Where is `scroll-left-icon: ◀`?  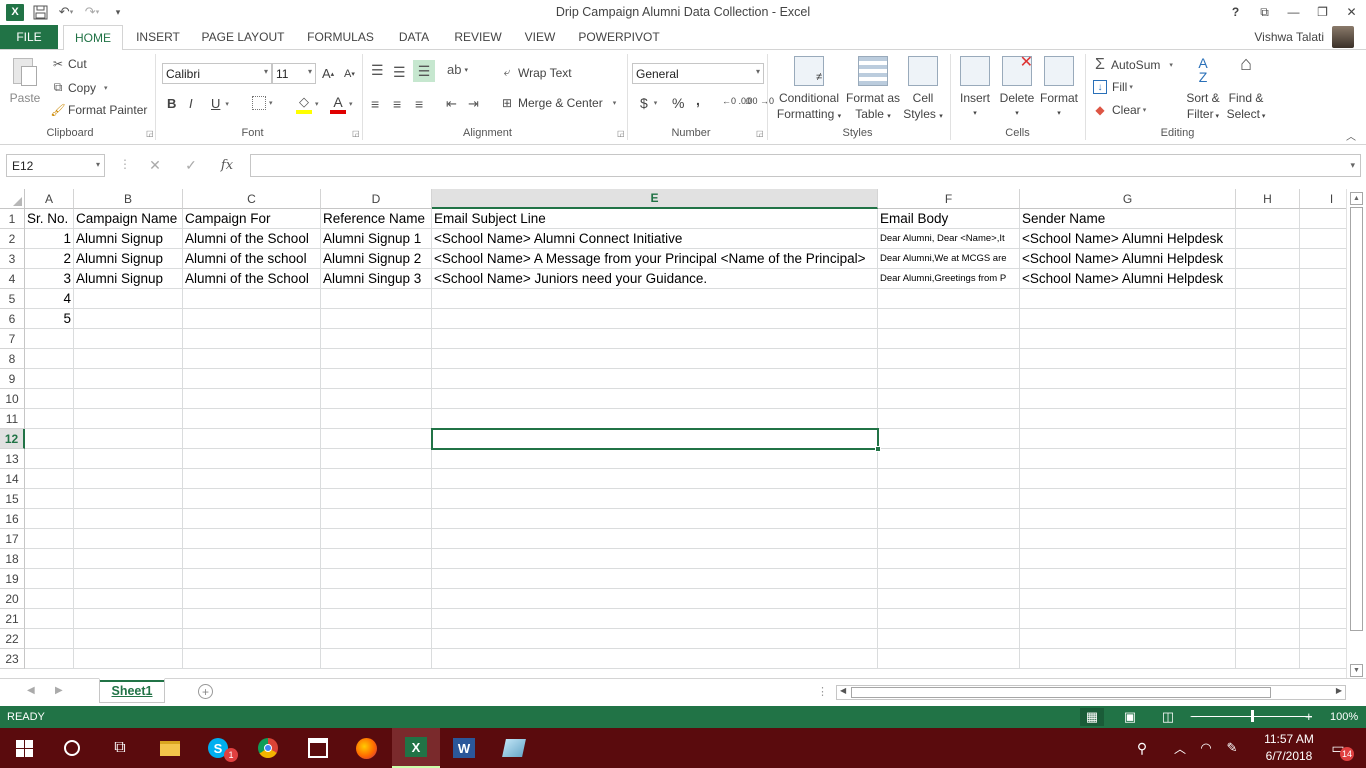
scroll-left-icon: ◀ is located at coordinates (843, 690).